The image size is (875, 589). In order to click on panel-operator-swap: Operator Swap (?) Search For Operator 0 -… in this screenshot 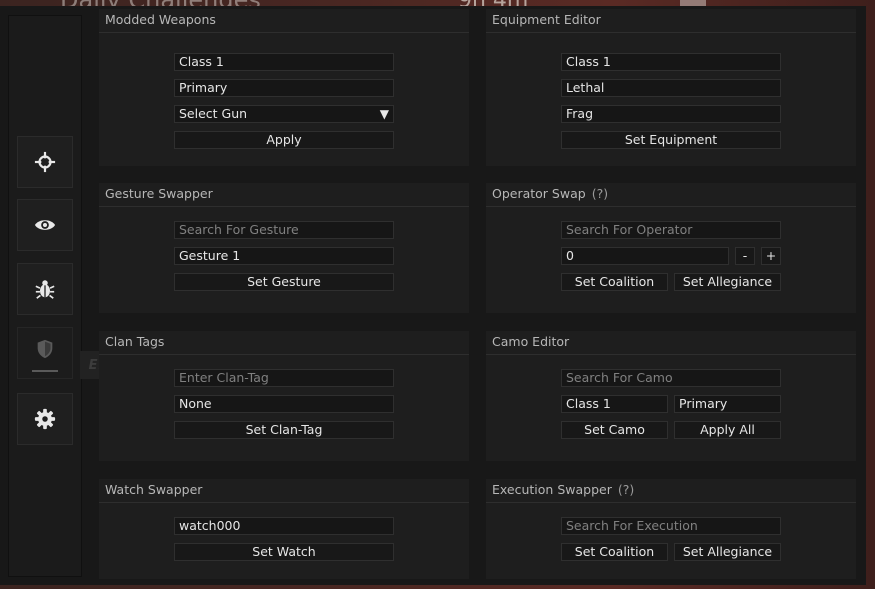, I will do `click(671, 248)`.